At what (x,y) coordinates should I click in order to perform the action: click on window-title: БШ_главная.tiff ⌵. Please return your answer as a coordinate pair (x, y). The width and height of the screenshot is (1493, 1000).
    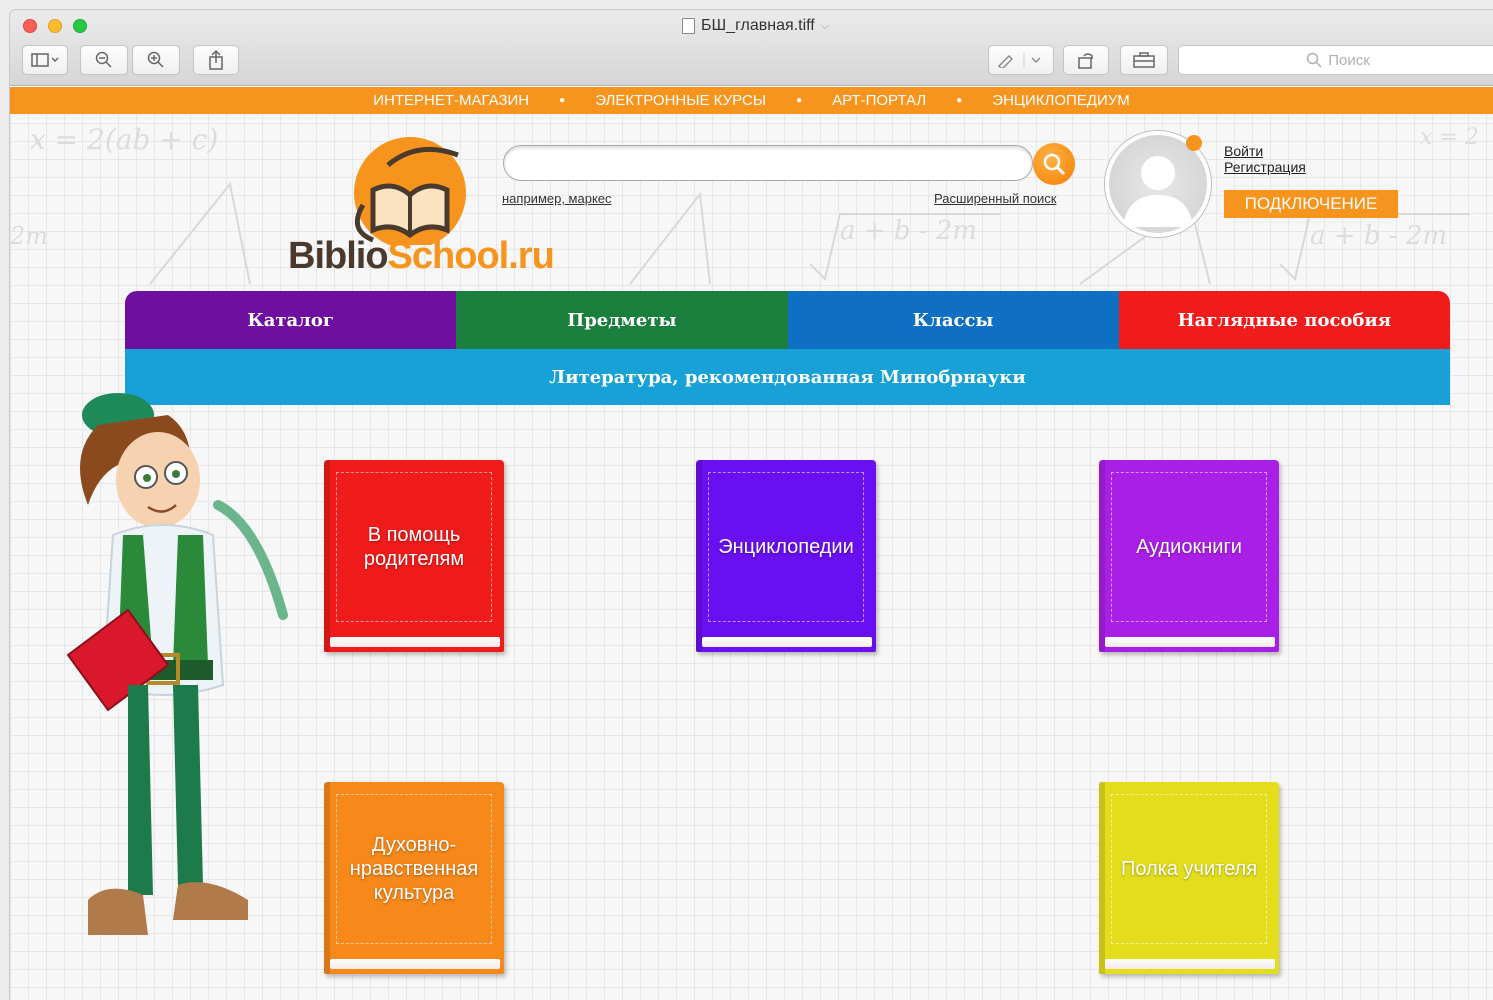
    Looking at the image, I should click on (755, 26).